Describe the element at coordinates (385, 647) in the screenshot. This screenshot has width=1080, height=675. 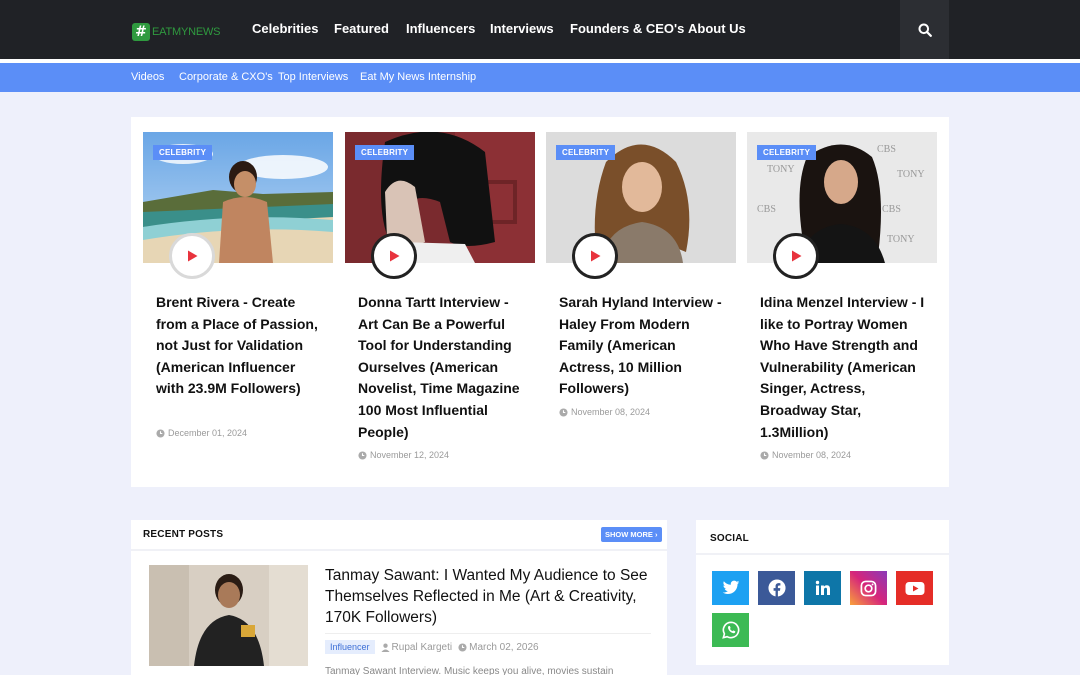
I see `user-icon` at that location.